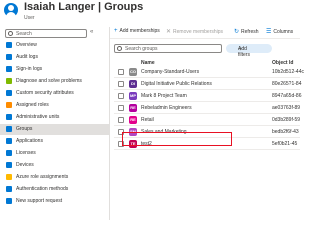 The image size is (320, 240). Describe the element at coordinates (42, 189) in the screenshot. I see `sidebar-item-label: Authentication methods` at that location.